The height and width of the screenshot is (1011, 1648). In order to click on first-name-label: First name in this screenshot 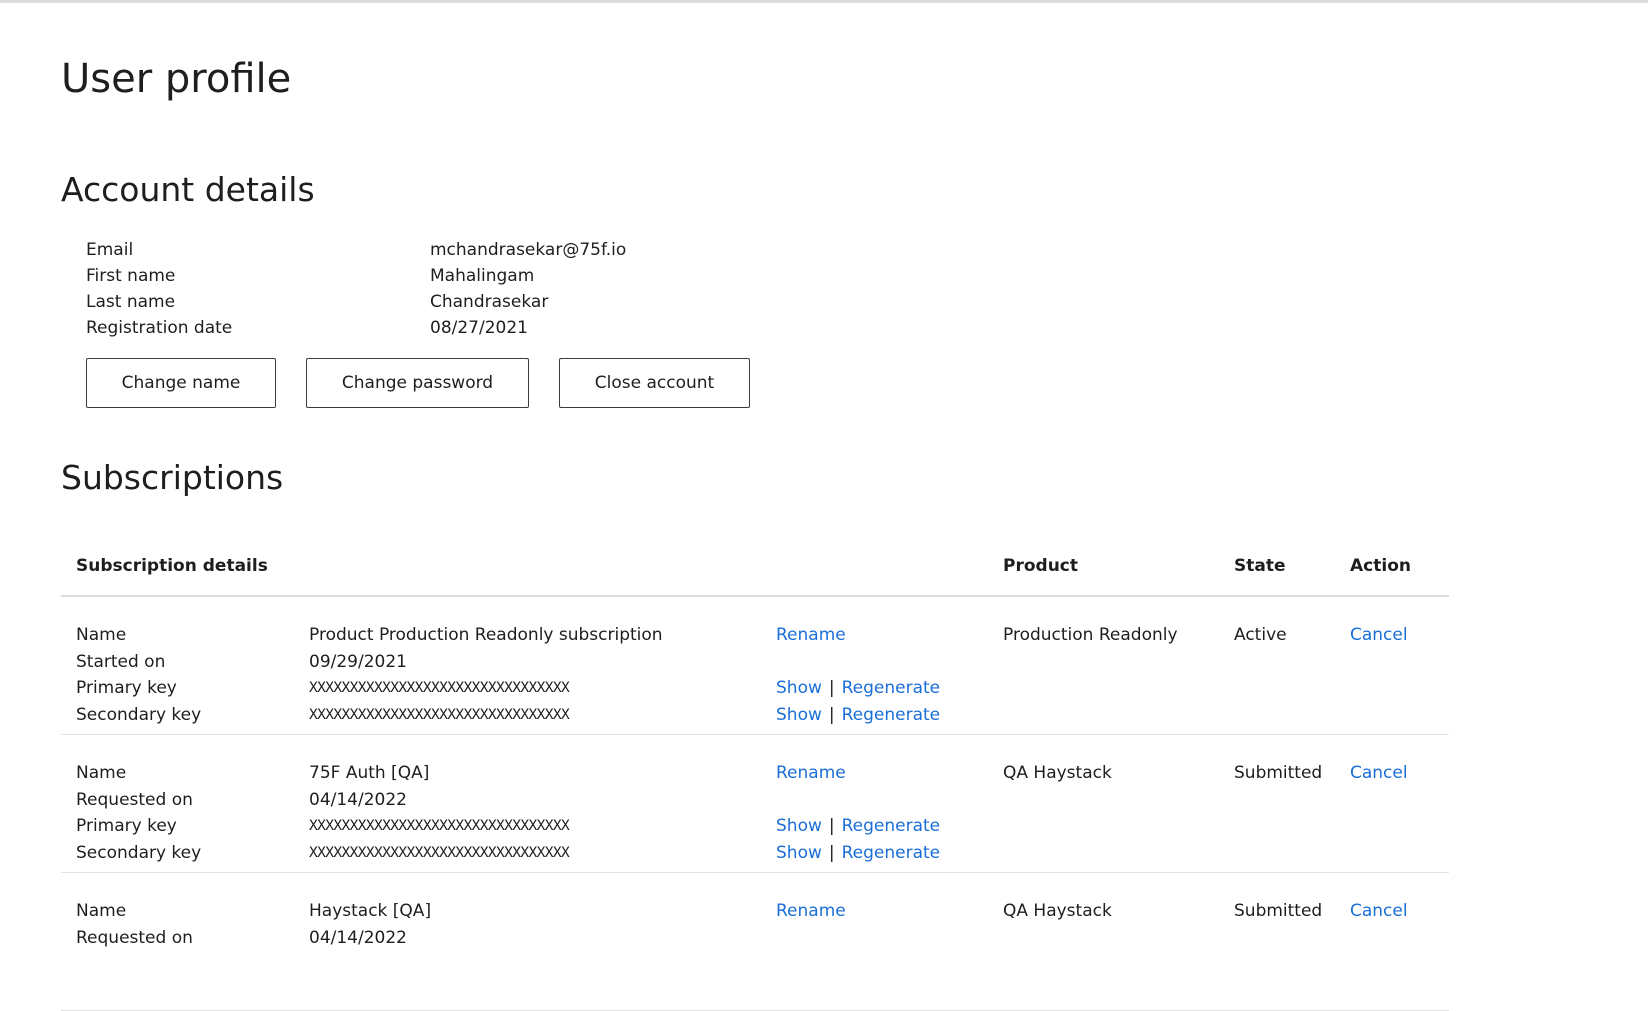, I will do `click(131, 276)`.